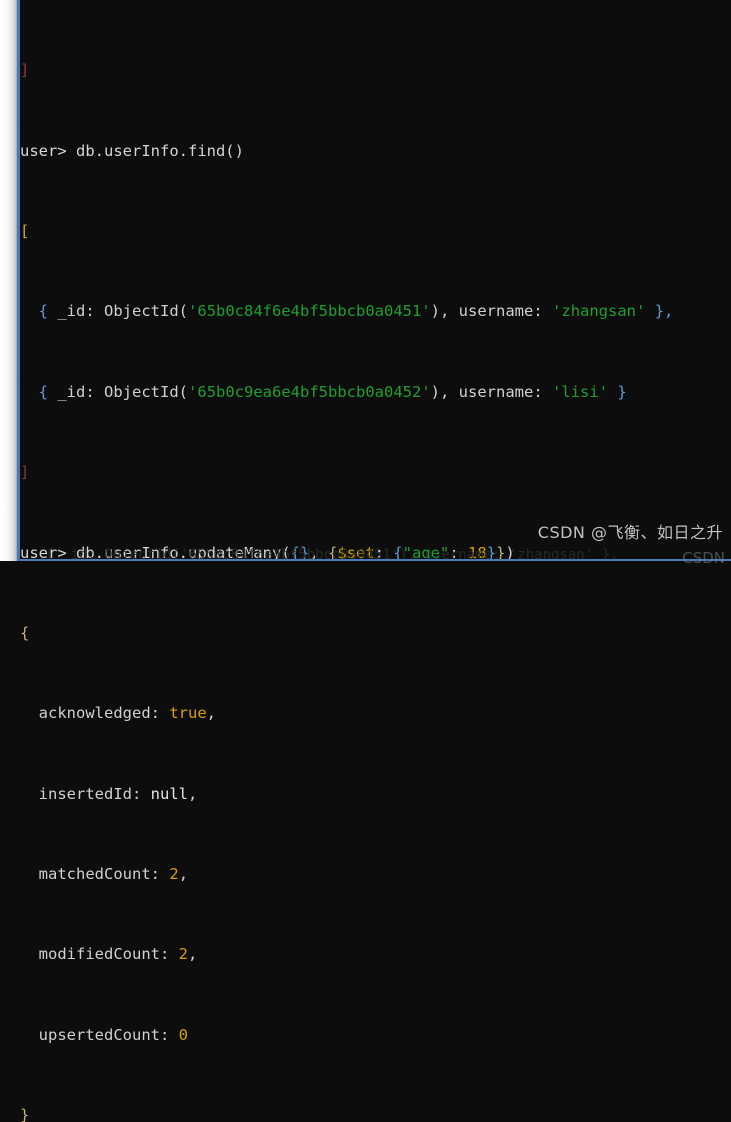  I want to click on terminal-line-10-matchedcount: matchedCount: 2,, so click(375, 874).